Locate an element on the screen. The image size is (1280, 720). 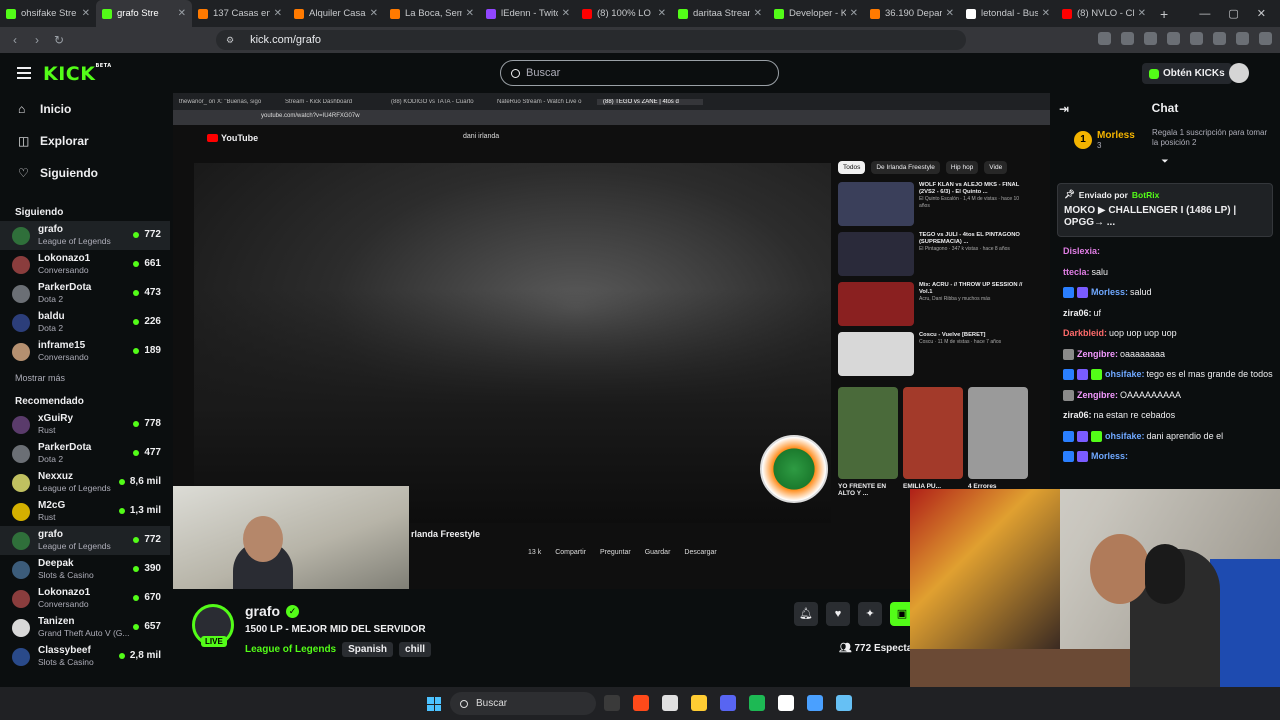
stream-category: League of Legends is located at coordinates (290, 649).